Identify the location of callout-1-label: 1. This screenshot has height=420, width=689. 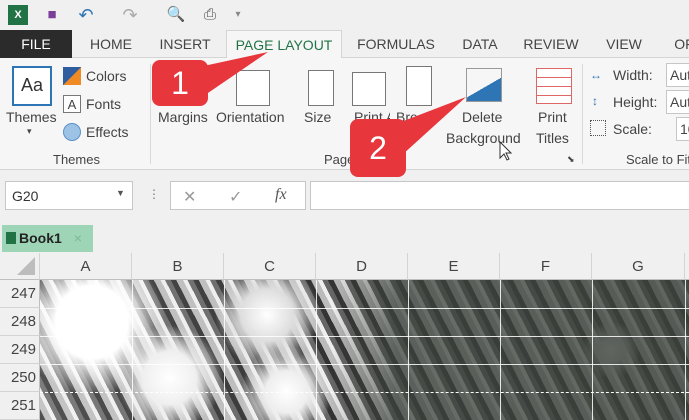
(180, 83).